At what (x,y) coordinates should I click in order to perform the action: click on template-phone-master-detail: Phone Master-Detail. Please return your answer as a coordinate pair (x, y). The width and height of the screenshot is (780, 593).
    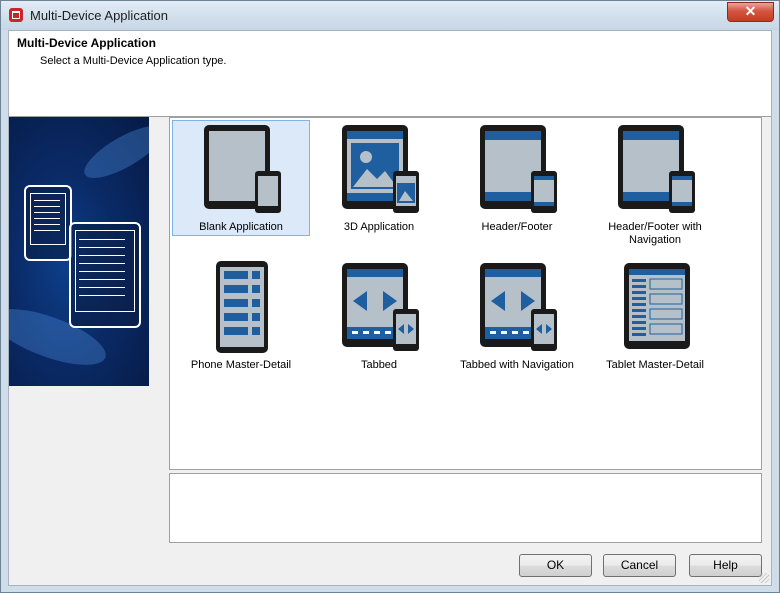
    Looking at the image, I should click on (241, 316).